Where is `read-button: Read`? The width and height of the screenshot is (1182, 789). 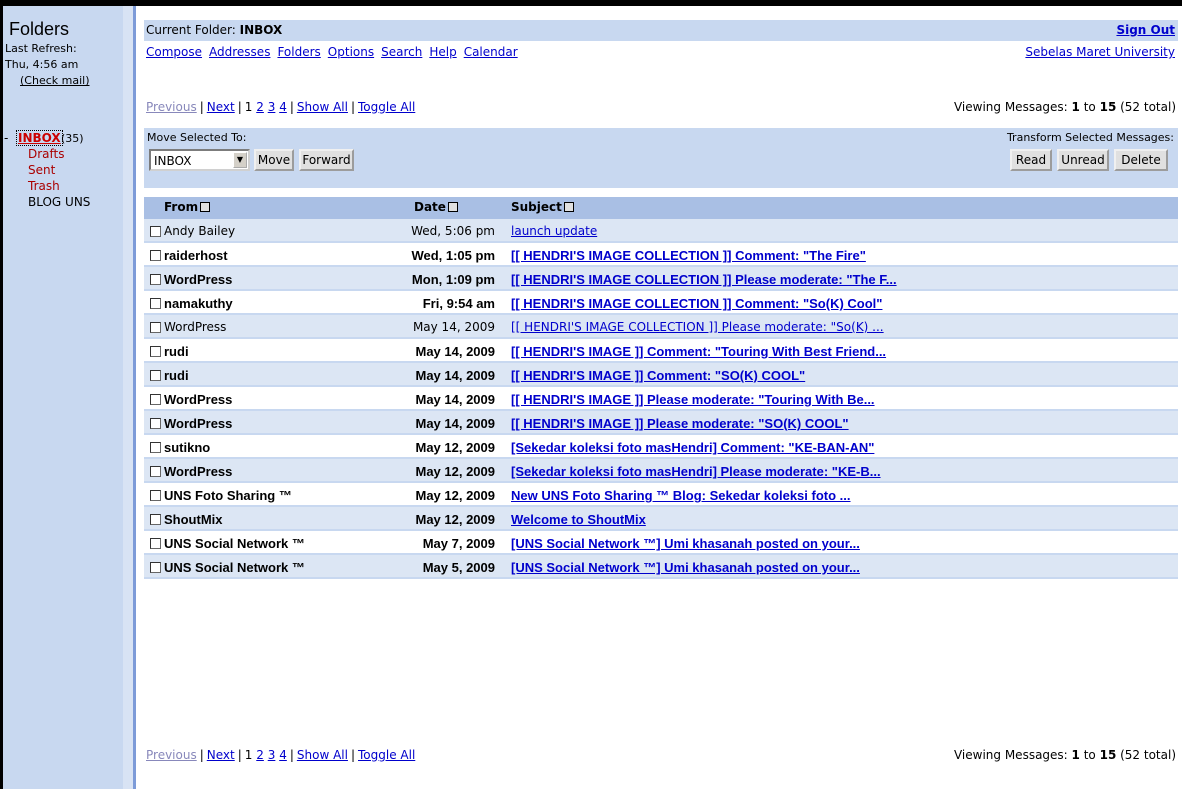 read-button: Read is located at coordinates (1031, 160).